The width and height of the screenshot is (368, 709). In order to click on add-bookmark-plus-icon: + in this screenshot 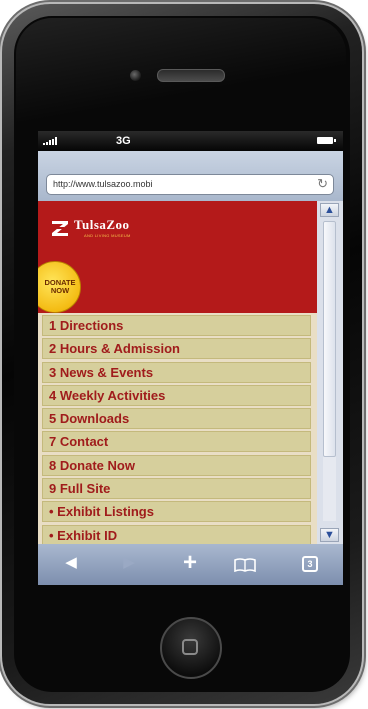, I will do `click(190, 563)`.